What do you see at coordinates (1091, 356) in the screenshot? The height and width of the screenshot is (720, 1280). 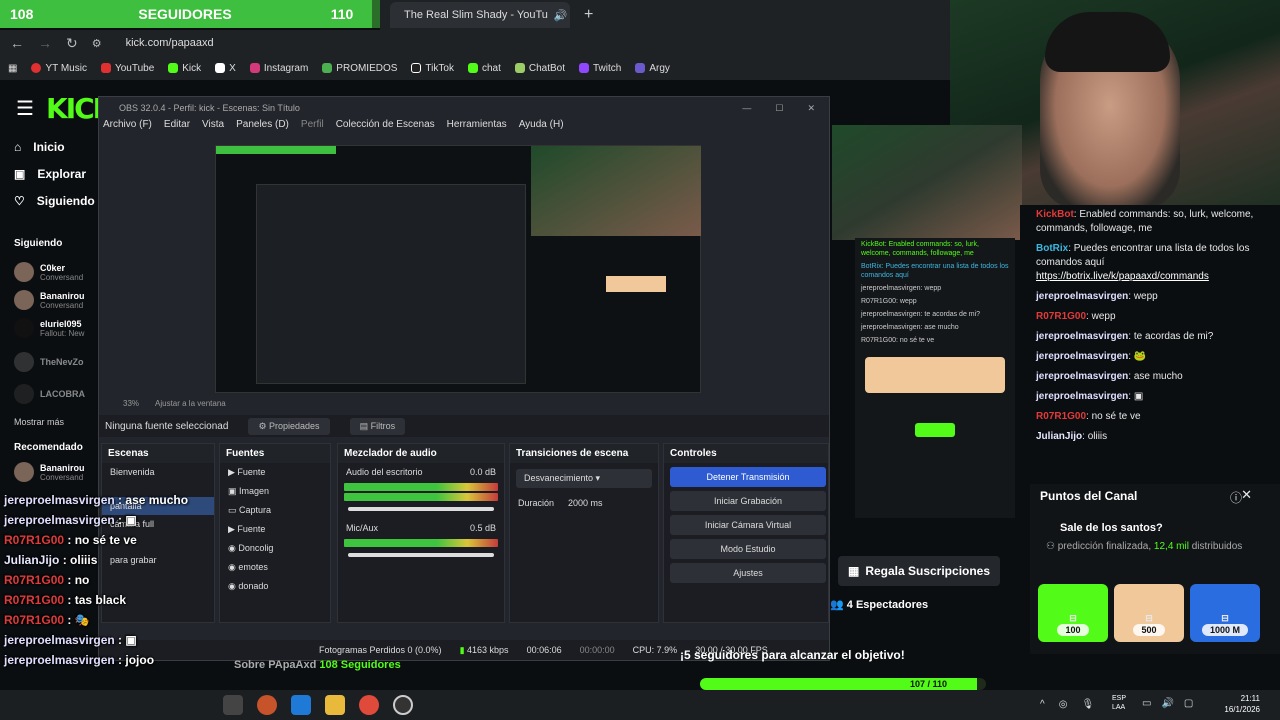 I see `chat-message: jereproelmasvirgen: 🐸` at bounding box center [1091, 356].